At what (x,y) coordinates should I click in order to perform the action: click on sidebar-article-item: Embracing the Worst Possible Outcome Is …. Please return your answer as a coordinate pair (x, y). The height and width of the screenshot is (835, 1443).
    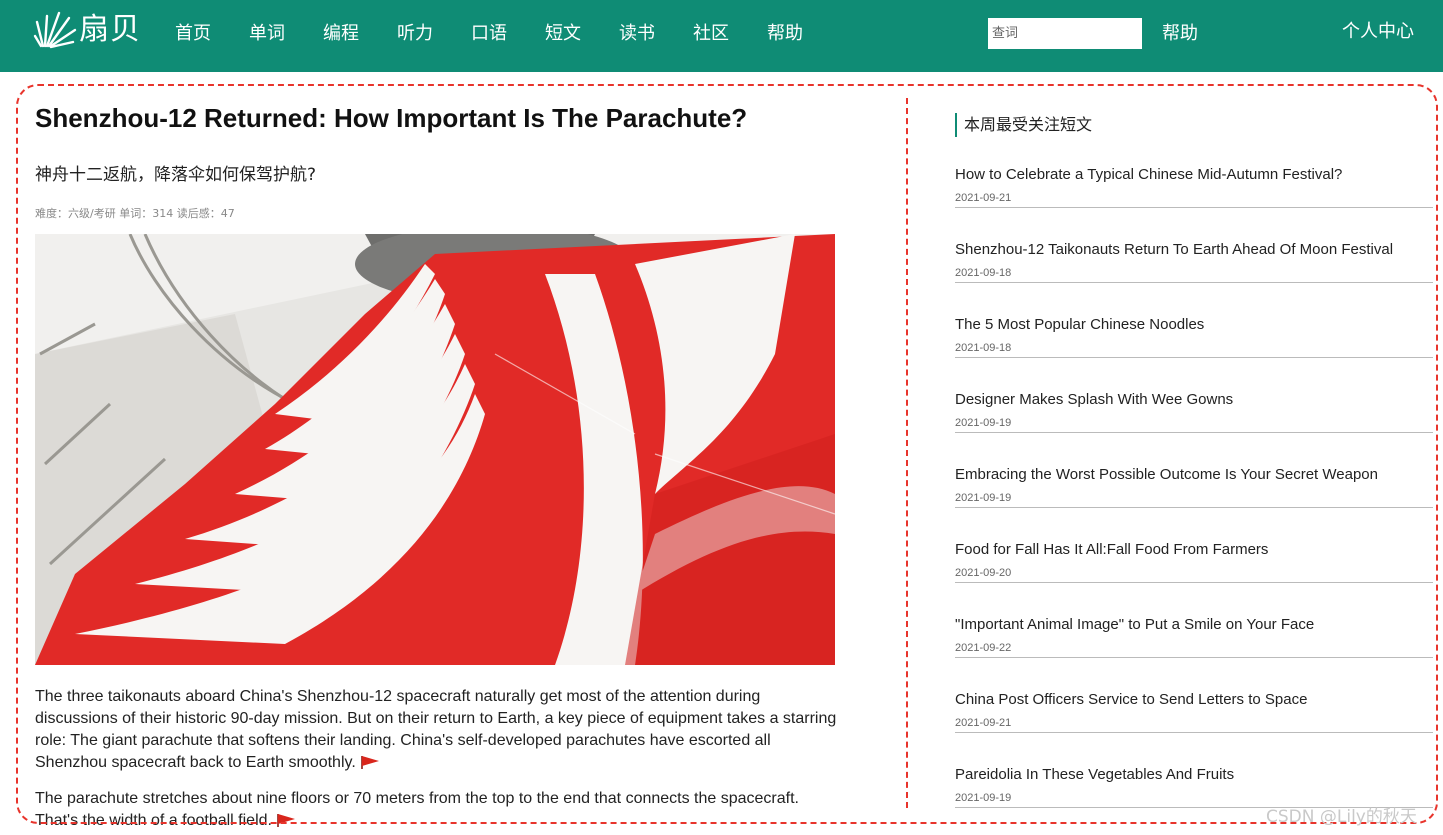
    Looking at the image, I should click on (1195, 496).